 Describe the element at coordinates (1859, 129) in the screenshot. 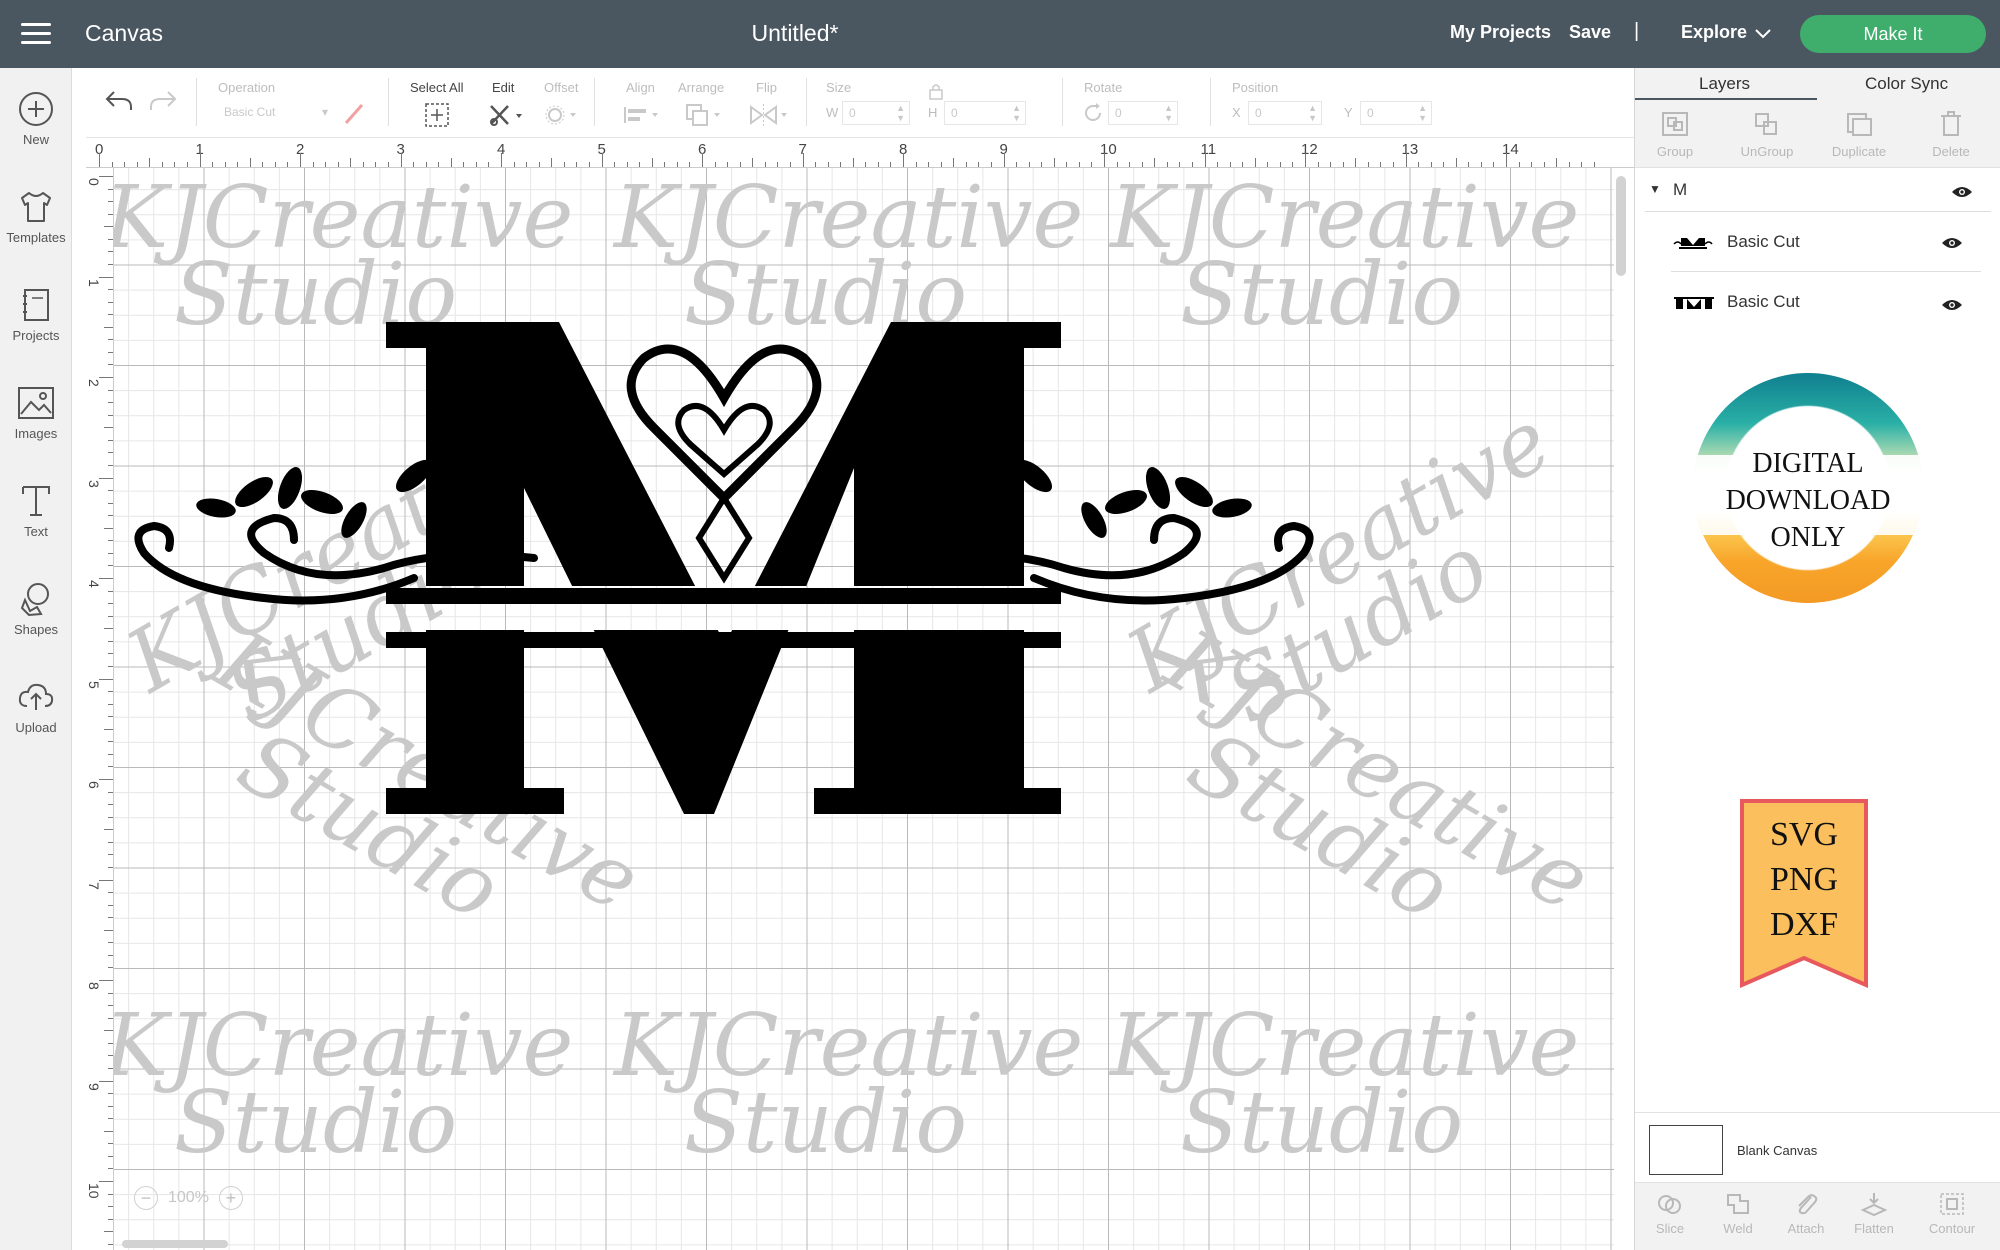

I see `duplicate-button: Duplicate` at that location.